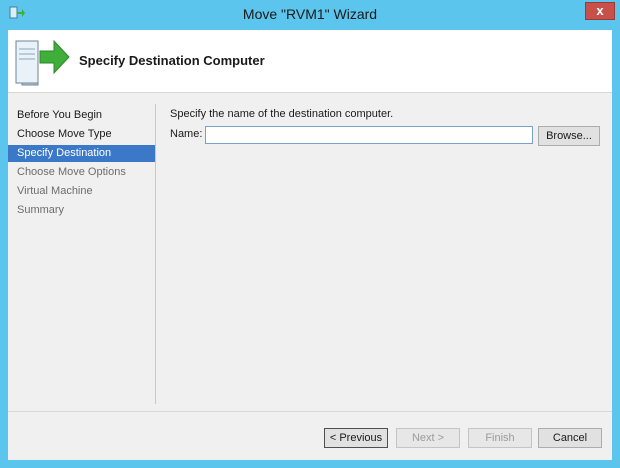 The height and width of the screenshot is (468, 620). What do you see at coordinates (55, 191) in the screenshot?
I see `nav-item-virtual-machine: Virtual Machine` at bounding box center [55, 191].